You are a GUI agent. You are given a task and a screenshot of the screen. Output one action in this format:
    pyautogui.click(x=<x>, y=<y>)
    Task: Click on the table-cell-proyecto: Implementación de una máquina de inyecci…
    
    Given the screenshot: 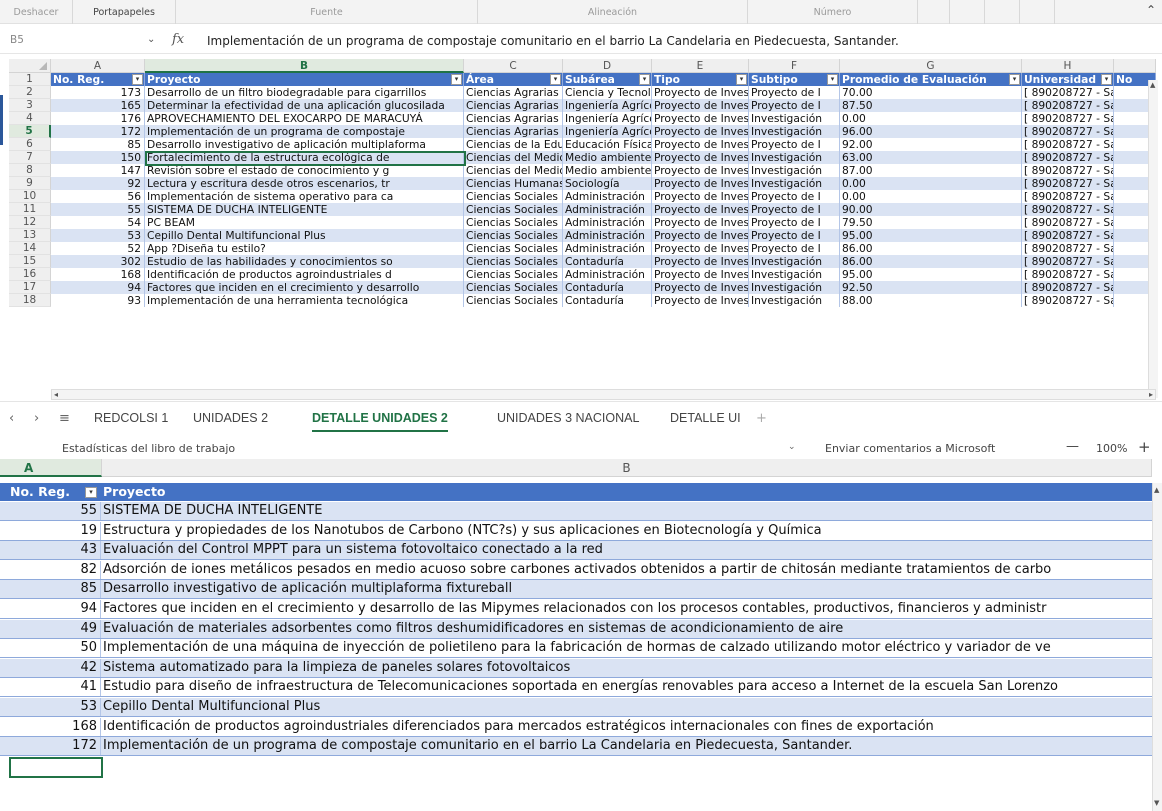 What is the action you would take?
    pyautogui.click(x=627, y=648)
    